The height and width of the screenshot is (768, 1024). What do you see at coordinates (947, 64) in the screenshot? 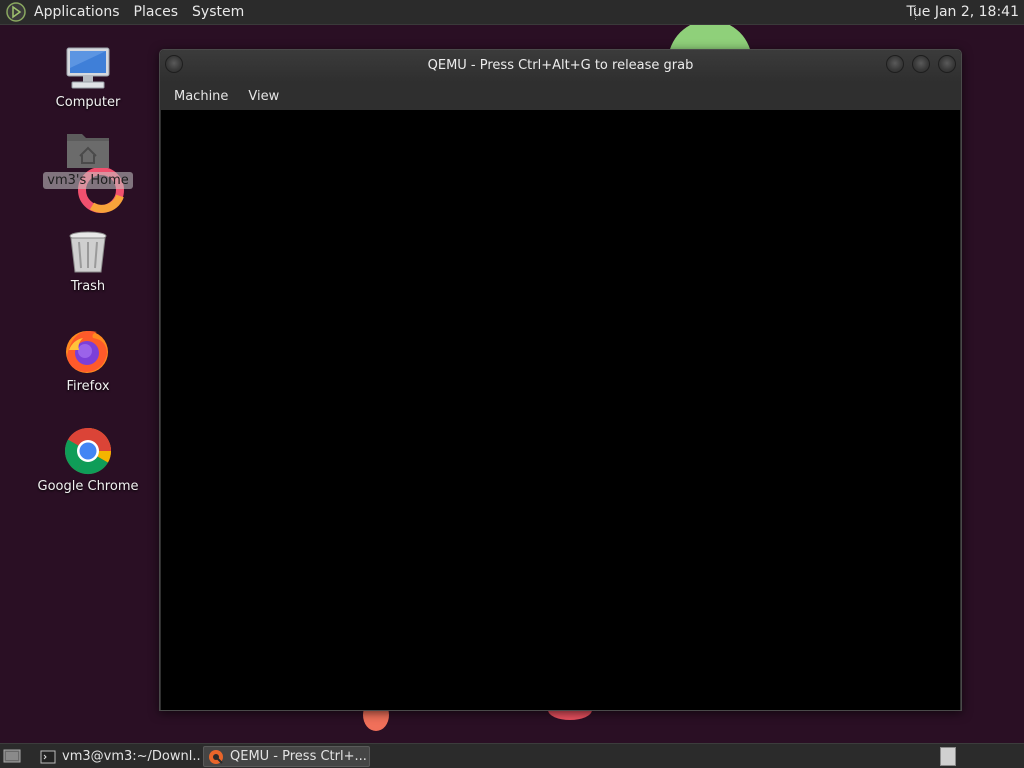
I see `close-button` at bounding box center [947, 64].